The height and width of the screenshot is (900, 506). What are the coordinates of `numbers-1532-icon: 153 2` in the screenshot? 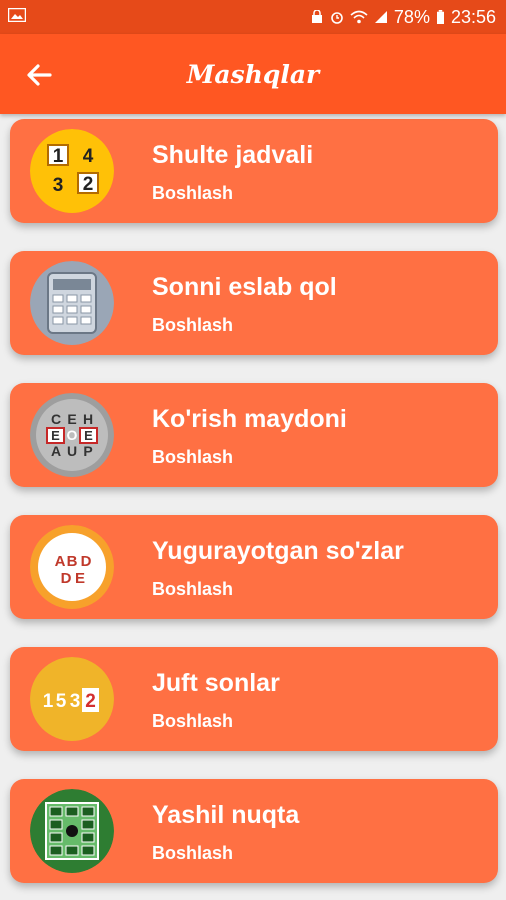 It's located at (72, 699).